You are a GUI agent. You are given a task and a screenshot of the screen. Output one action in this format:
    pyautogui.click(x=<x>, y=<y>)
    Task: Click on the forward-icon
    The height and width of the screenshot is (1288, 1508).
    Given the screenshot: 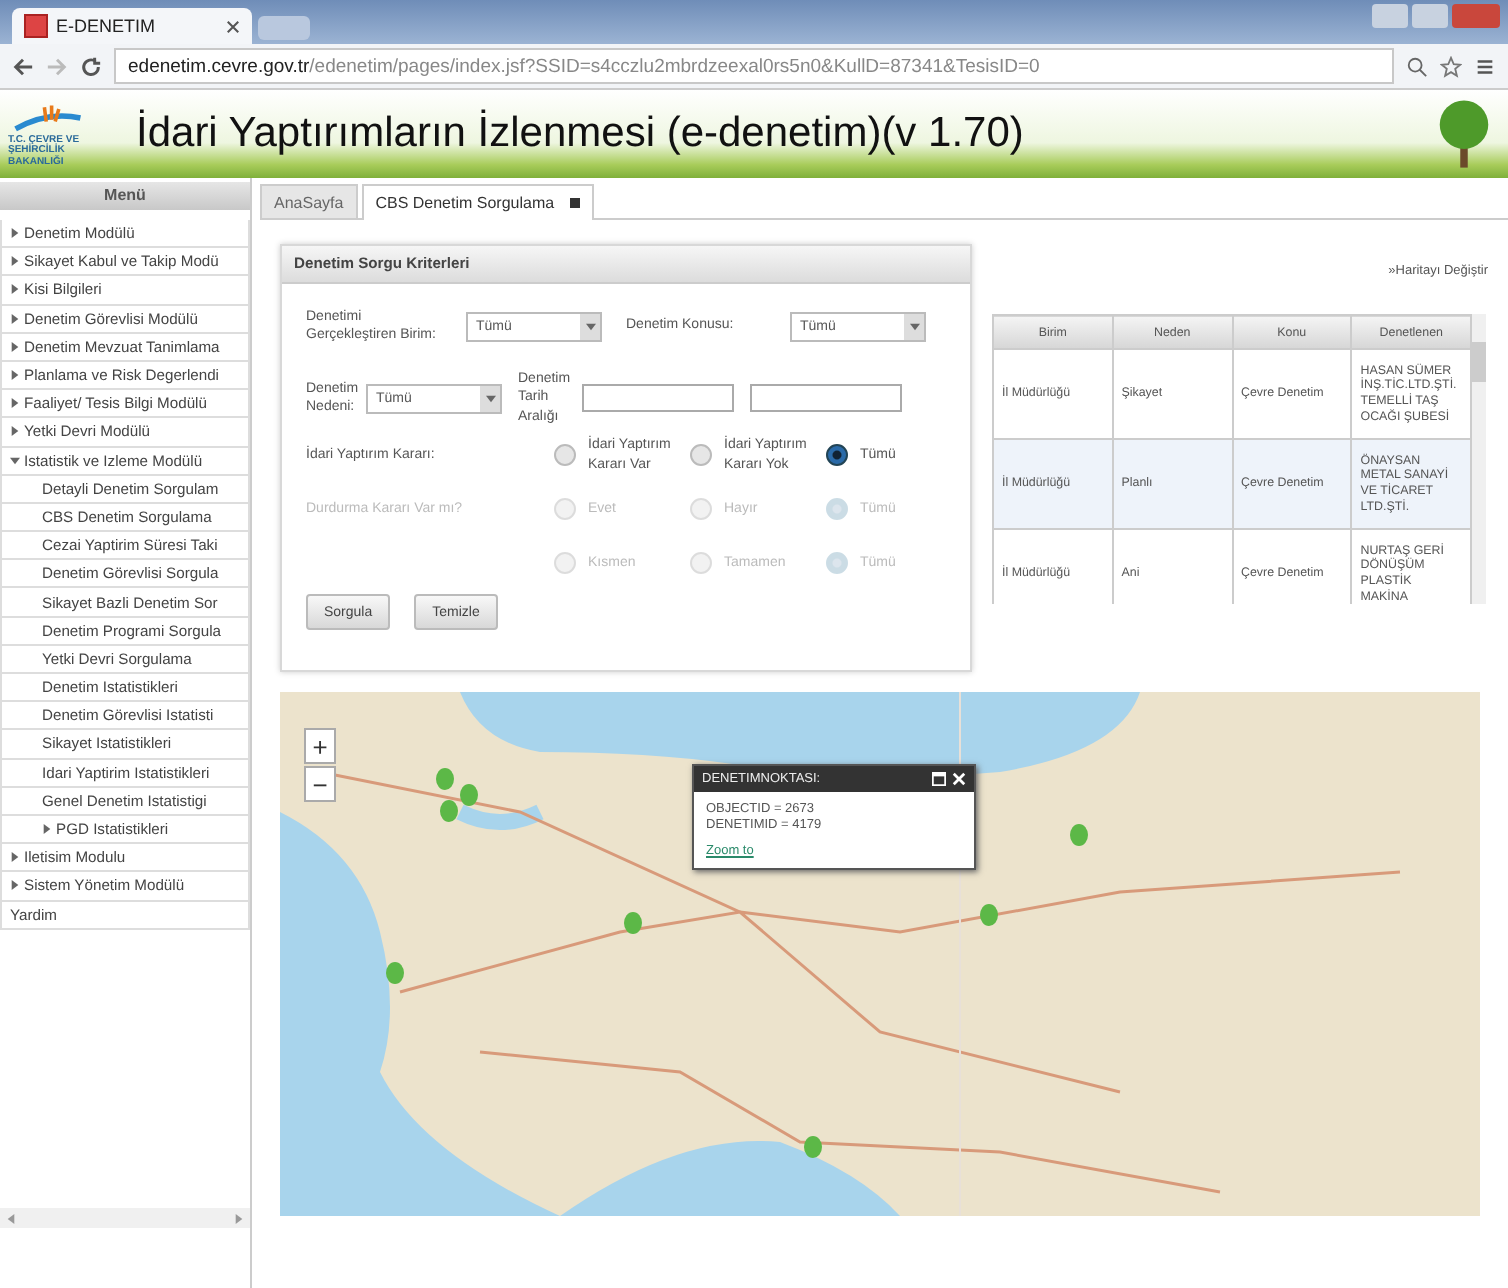 What is the action you would take?
    pyautogui.click(x=57, y=66)
    